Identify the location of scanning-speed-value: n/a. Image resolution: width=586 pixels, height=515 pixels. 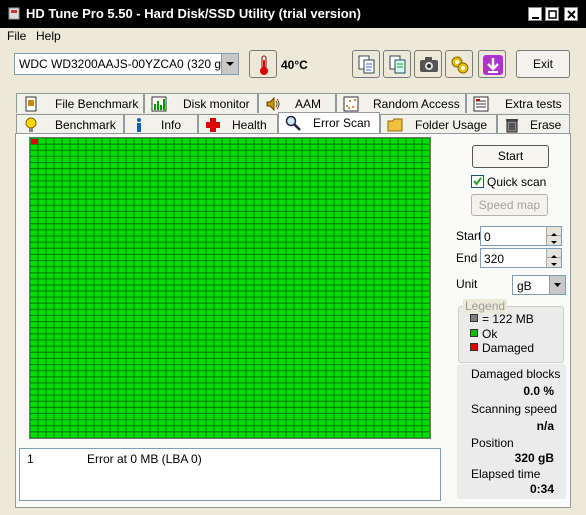
(545, 426).